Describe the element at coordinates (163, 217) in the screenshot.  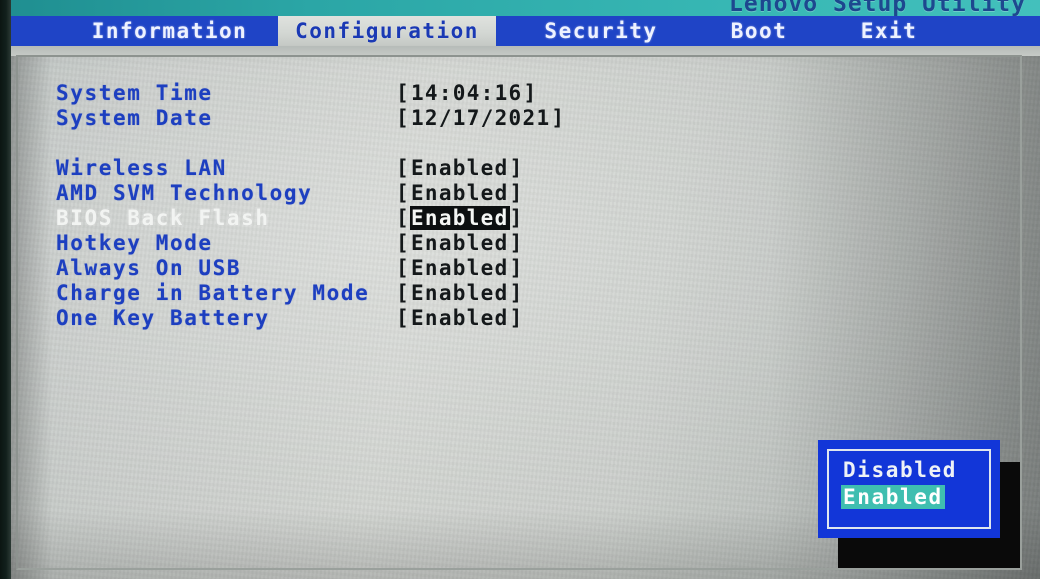
I see `setting-label: BIOS Back Flash` at that location.